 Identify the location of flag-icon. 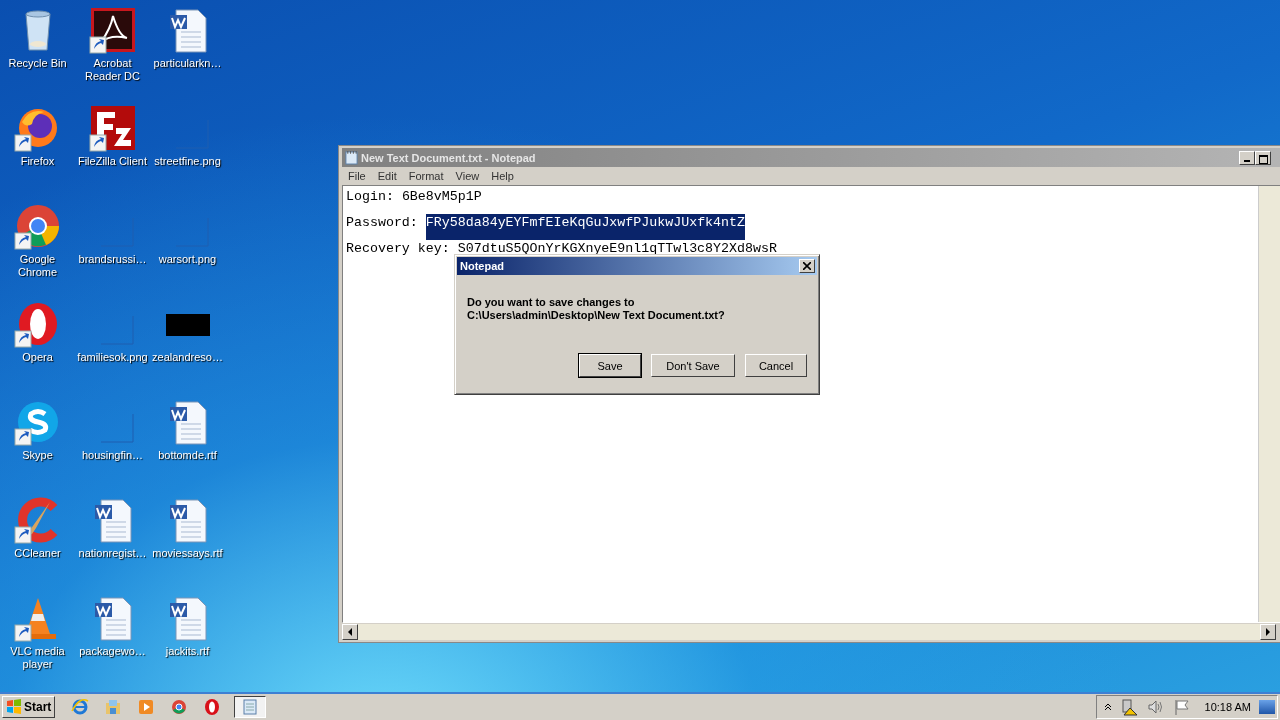
(1181, 707).